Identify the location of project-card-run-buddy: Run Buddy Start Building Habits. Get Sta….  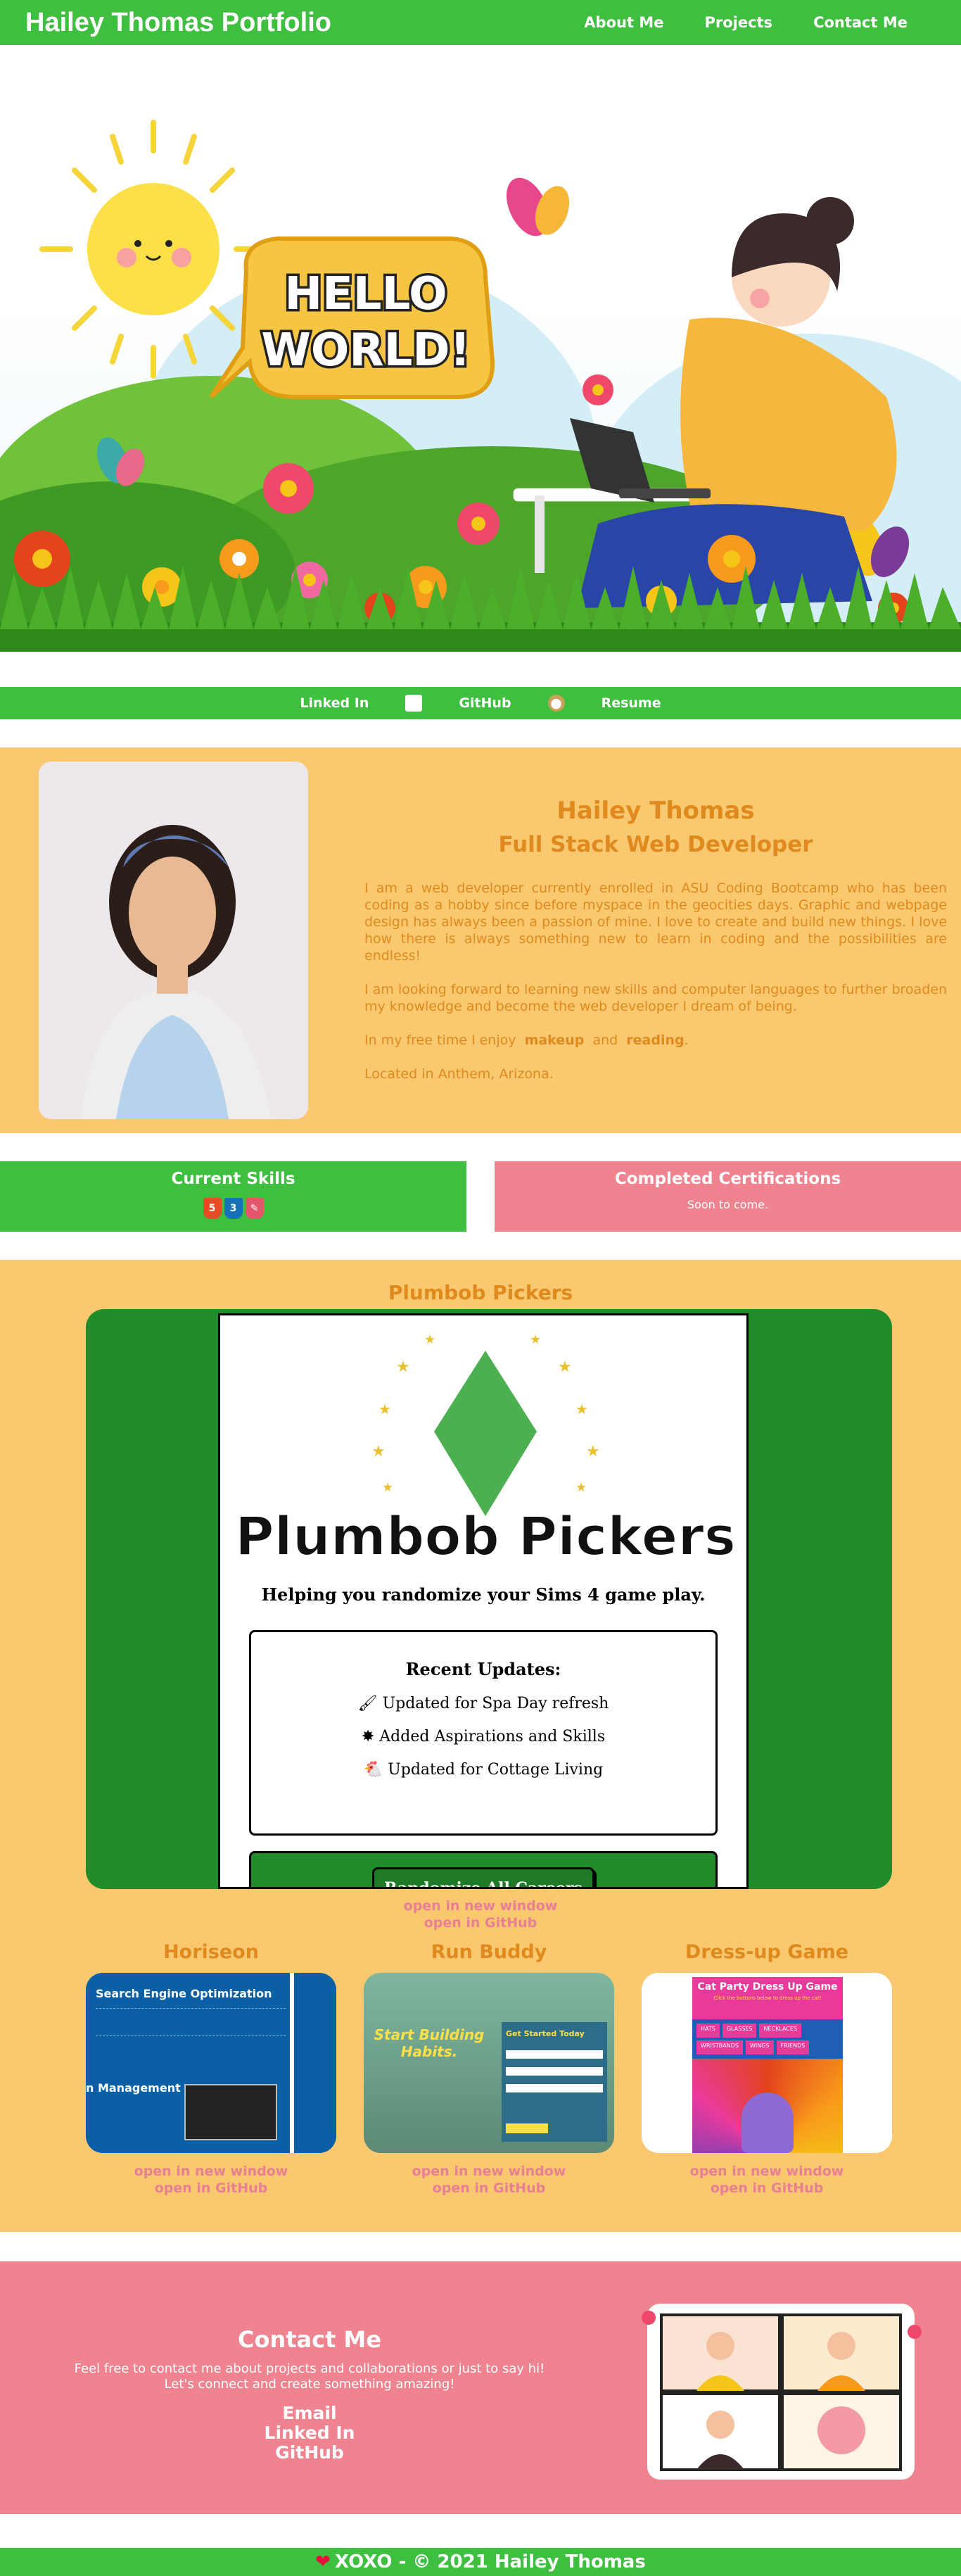
(489, 2069).